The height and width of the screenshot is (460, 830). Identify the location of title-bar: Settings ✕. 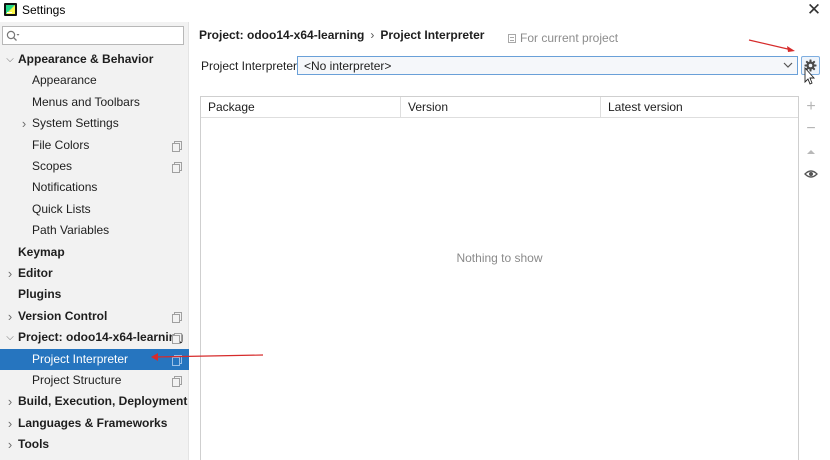
(415, 11).